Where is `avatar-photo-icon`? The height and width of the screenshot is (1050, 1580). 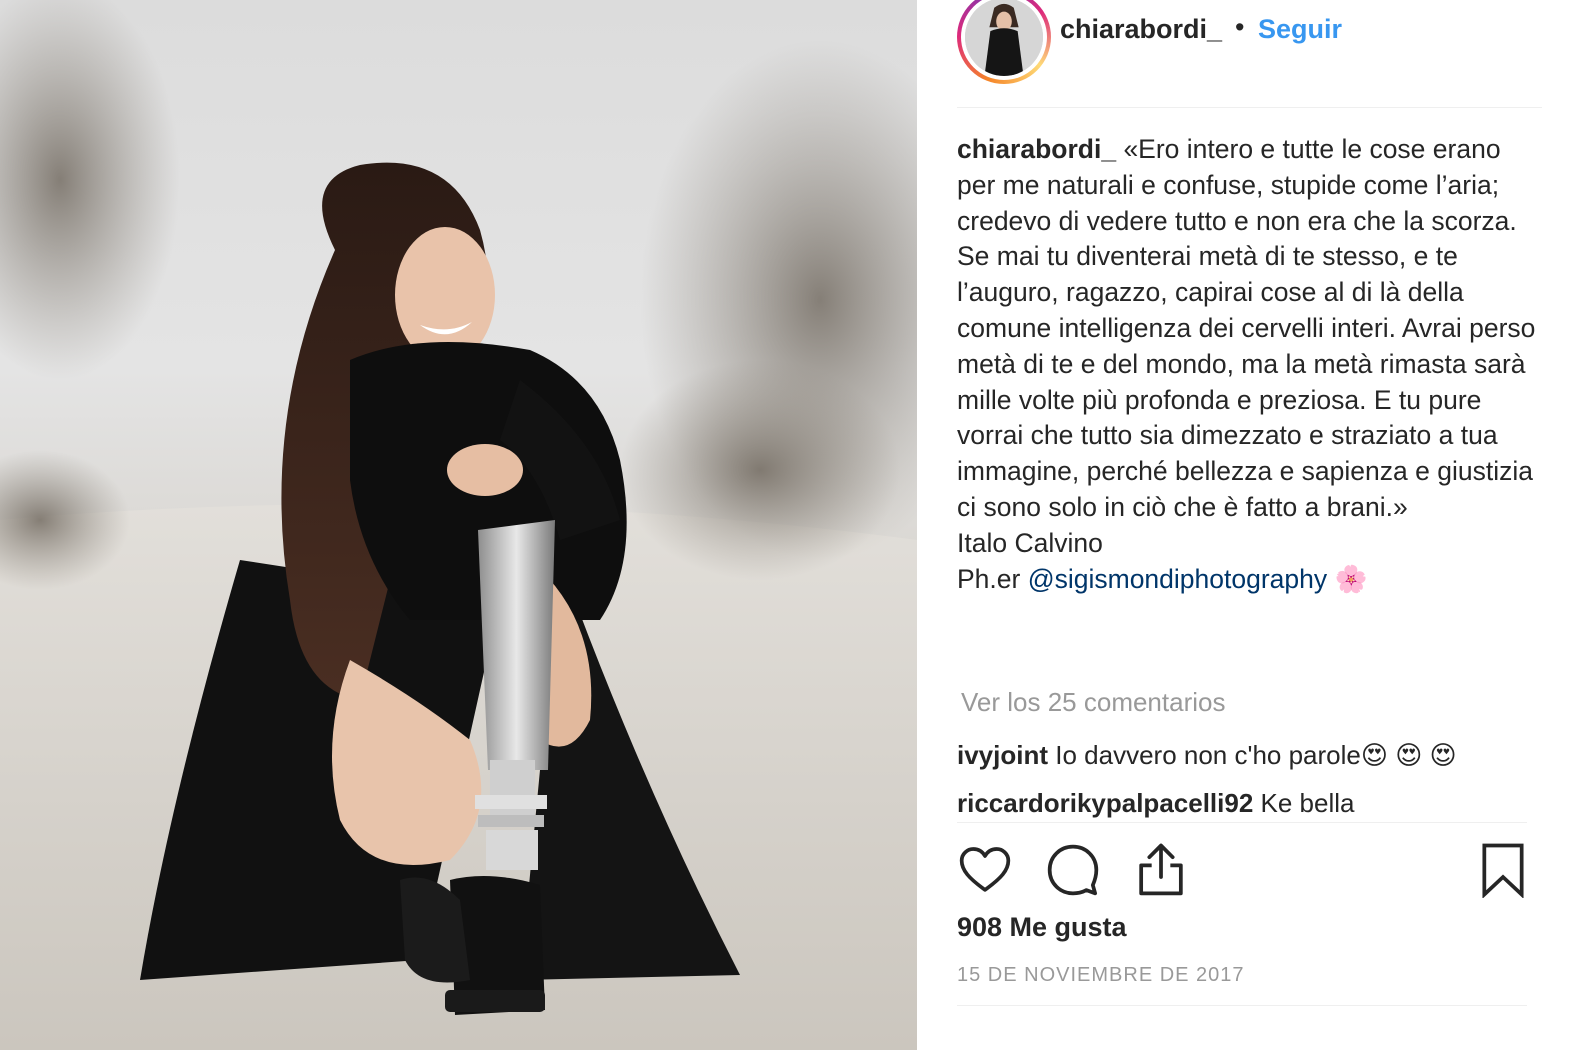 avatar-photo-icon is located at coordinates (1004, 38).